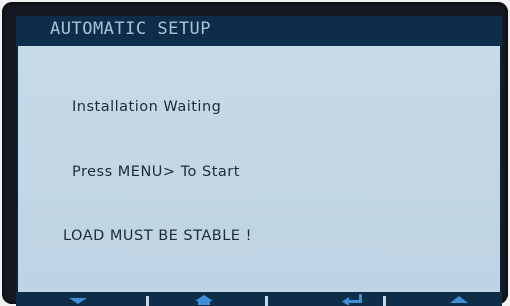 The width and height of the screenshot is (510, 306). I want to click on softkey-bar, so click(259, 299).